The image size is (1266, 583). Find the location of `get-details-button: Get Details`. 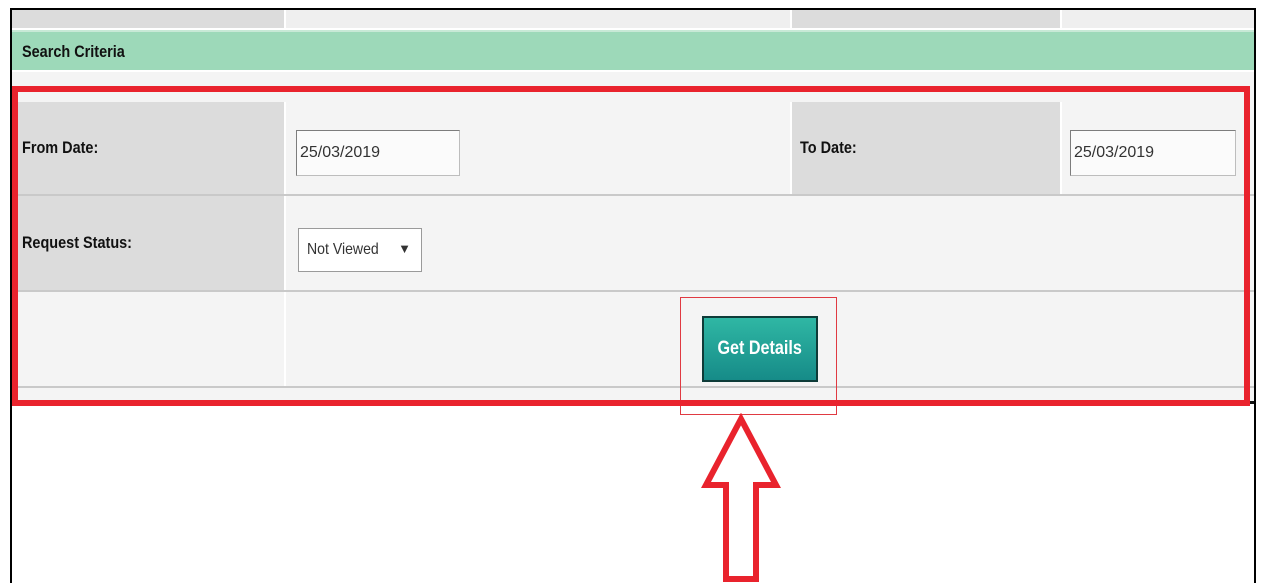

get-details-button: Get Details is located at coordinates (760, 349).